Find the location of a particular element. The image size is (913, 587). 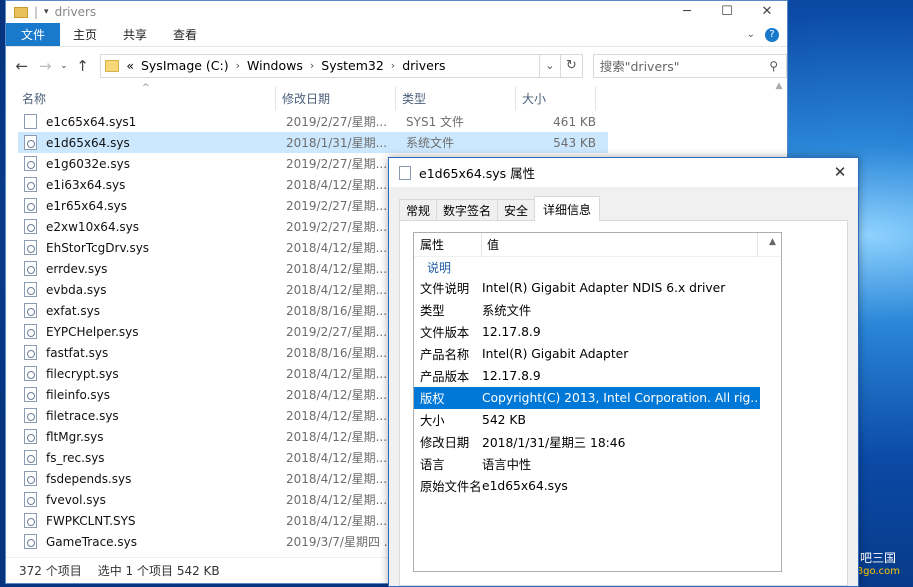

file-name: EhStorTcgDrv.sys is located at coordinates (98, 247).